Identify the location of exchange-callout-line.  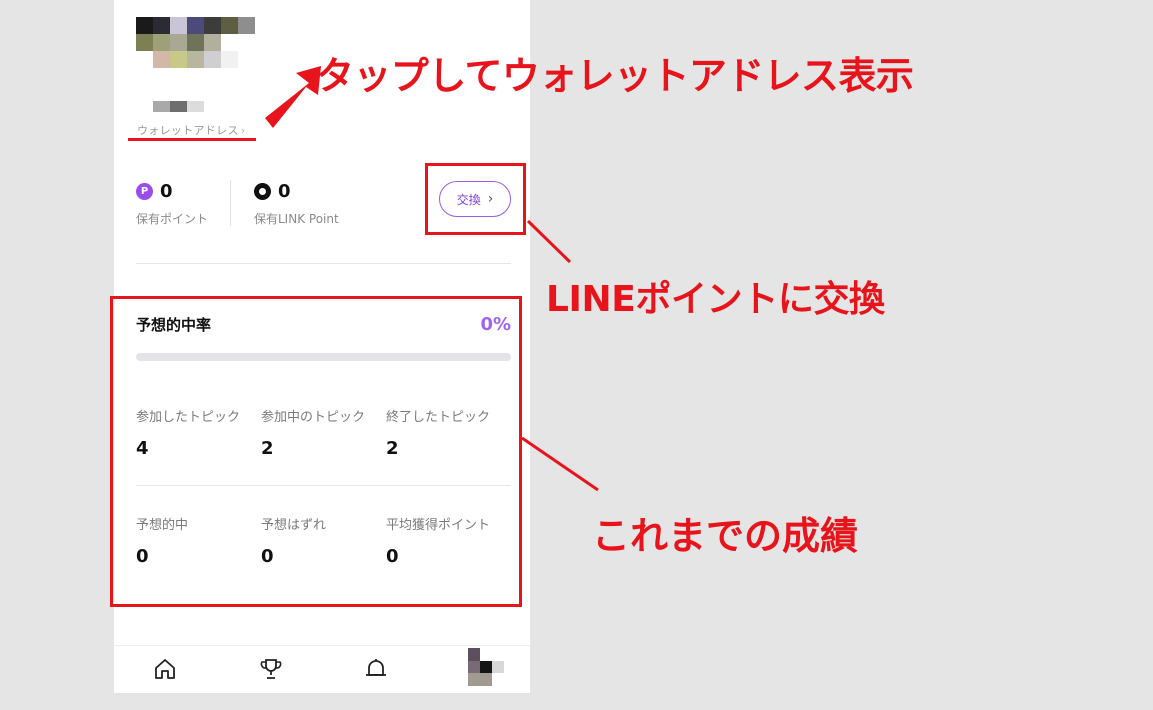
(549, 241).